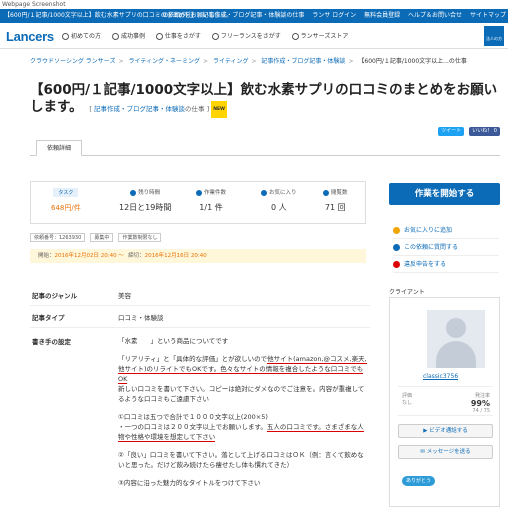 This screenshot has height=507, width=508. Describe the element at coordinates (407, 396) in the screenshot. I see `client-rating-label: 評価` at that location.